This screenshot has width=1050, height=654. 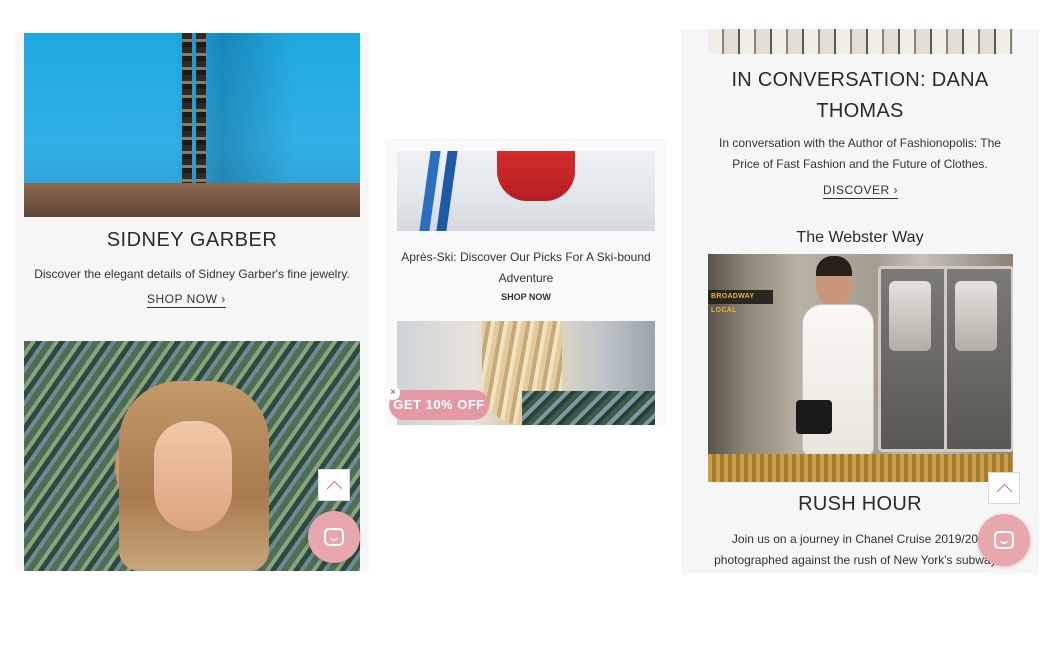 What do you see at coordinates (860, 41) in the screenshot?
I see `books-image` at bounding box center [860, 41].